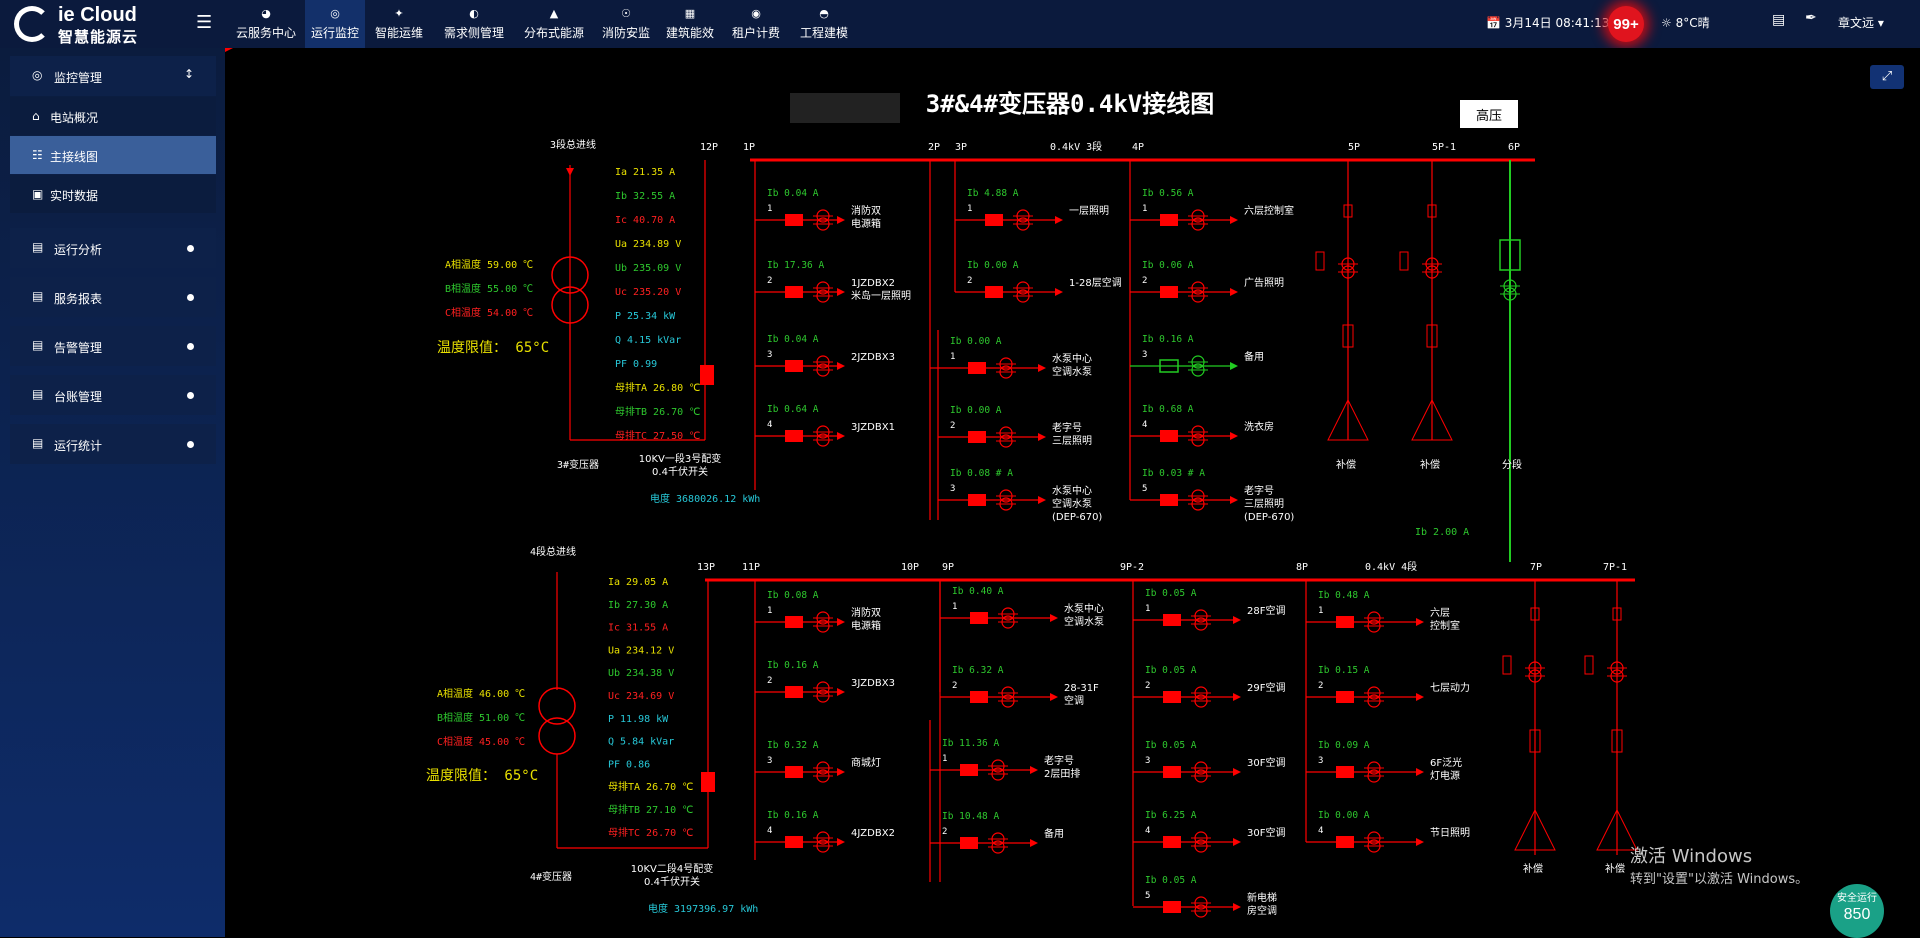  I want to click on measurement-value: Q 4.15 kVar, so click(648, 340).